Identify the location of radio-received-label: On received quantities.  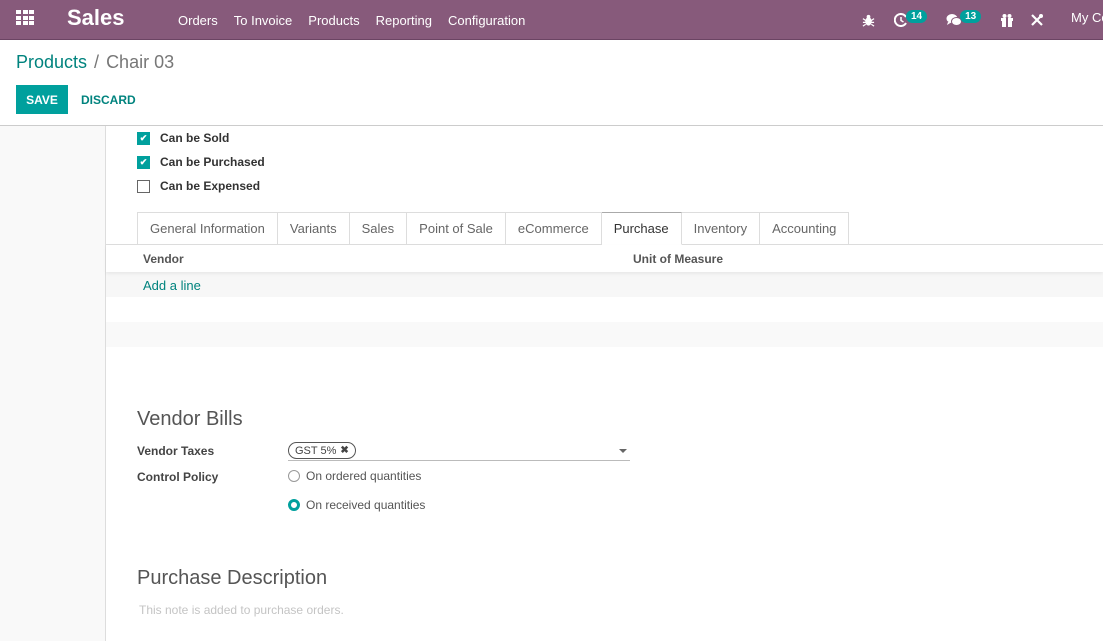
(366, 505).